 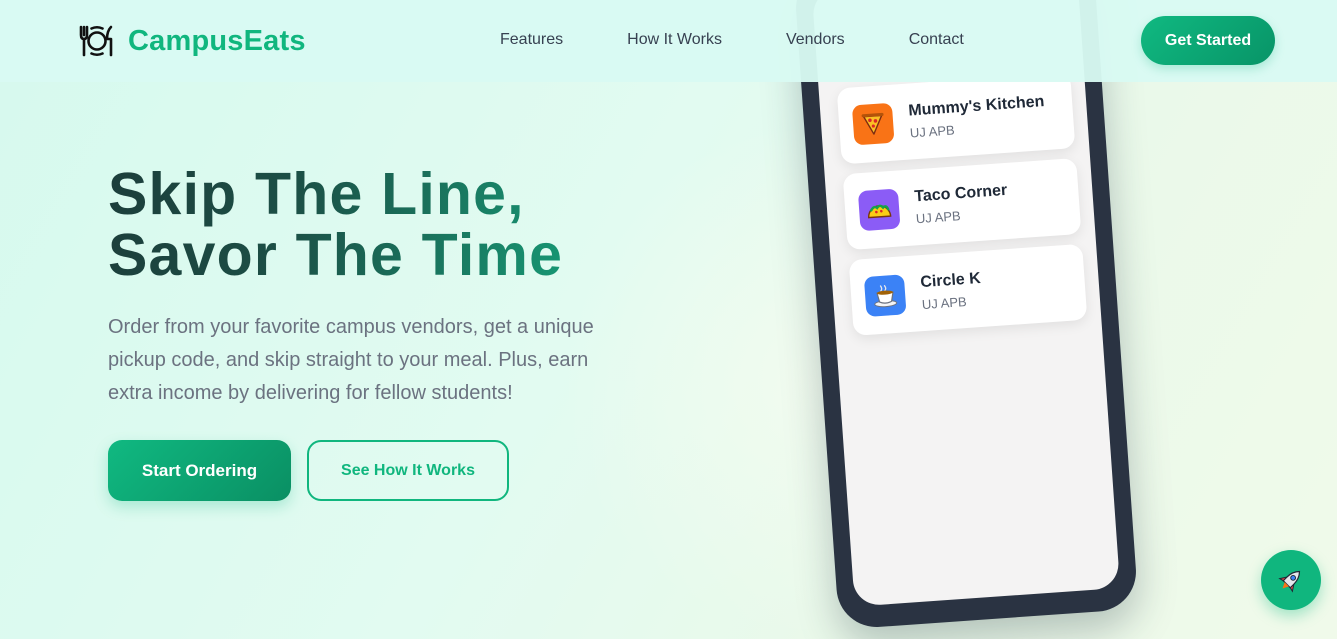 What do you see at coordinates (956, 118) in the screenshot?
I see `vendor-card-mummys-kitchen: Mummy's Kitchen UJ APB` at bounding box center [956, 118].